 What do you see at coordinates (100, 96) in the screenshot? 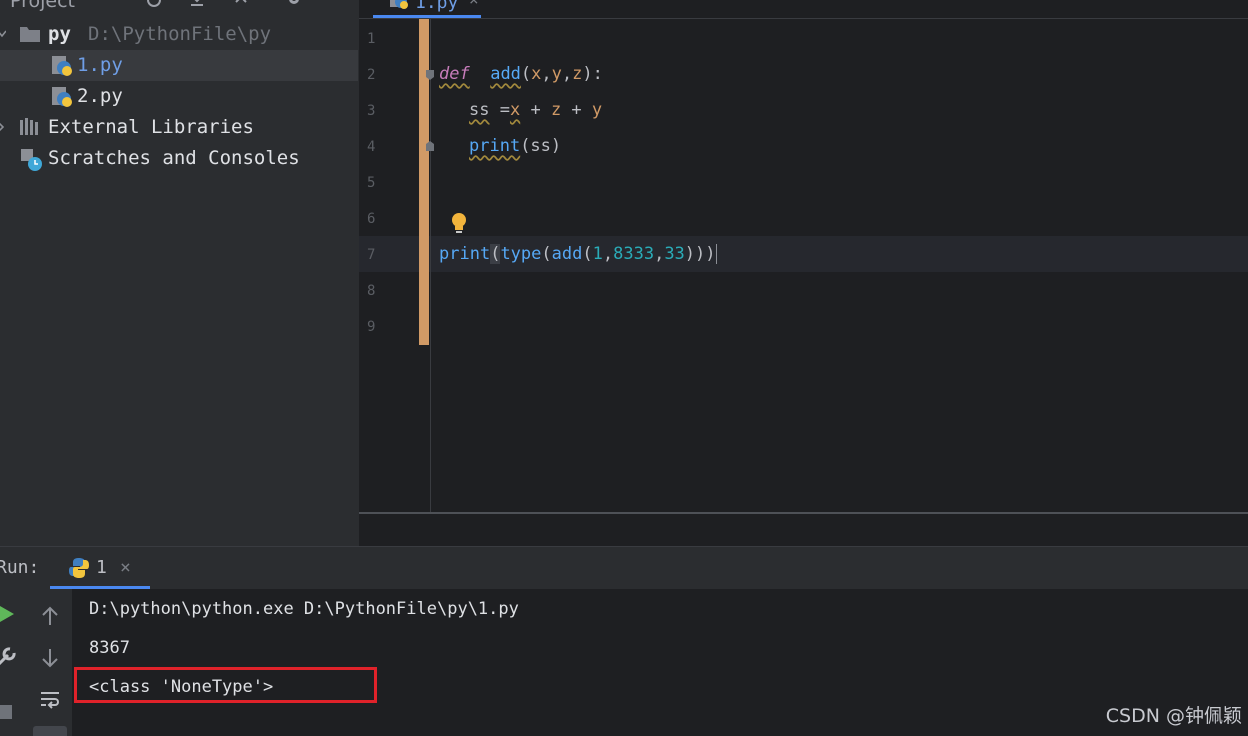
I see `tree-file-label: 2.py` at bounding box center [100, 96].